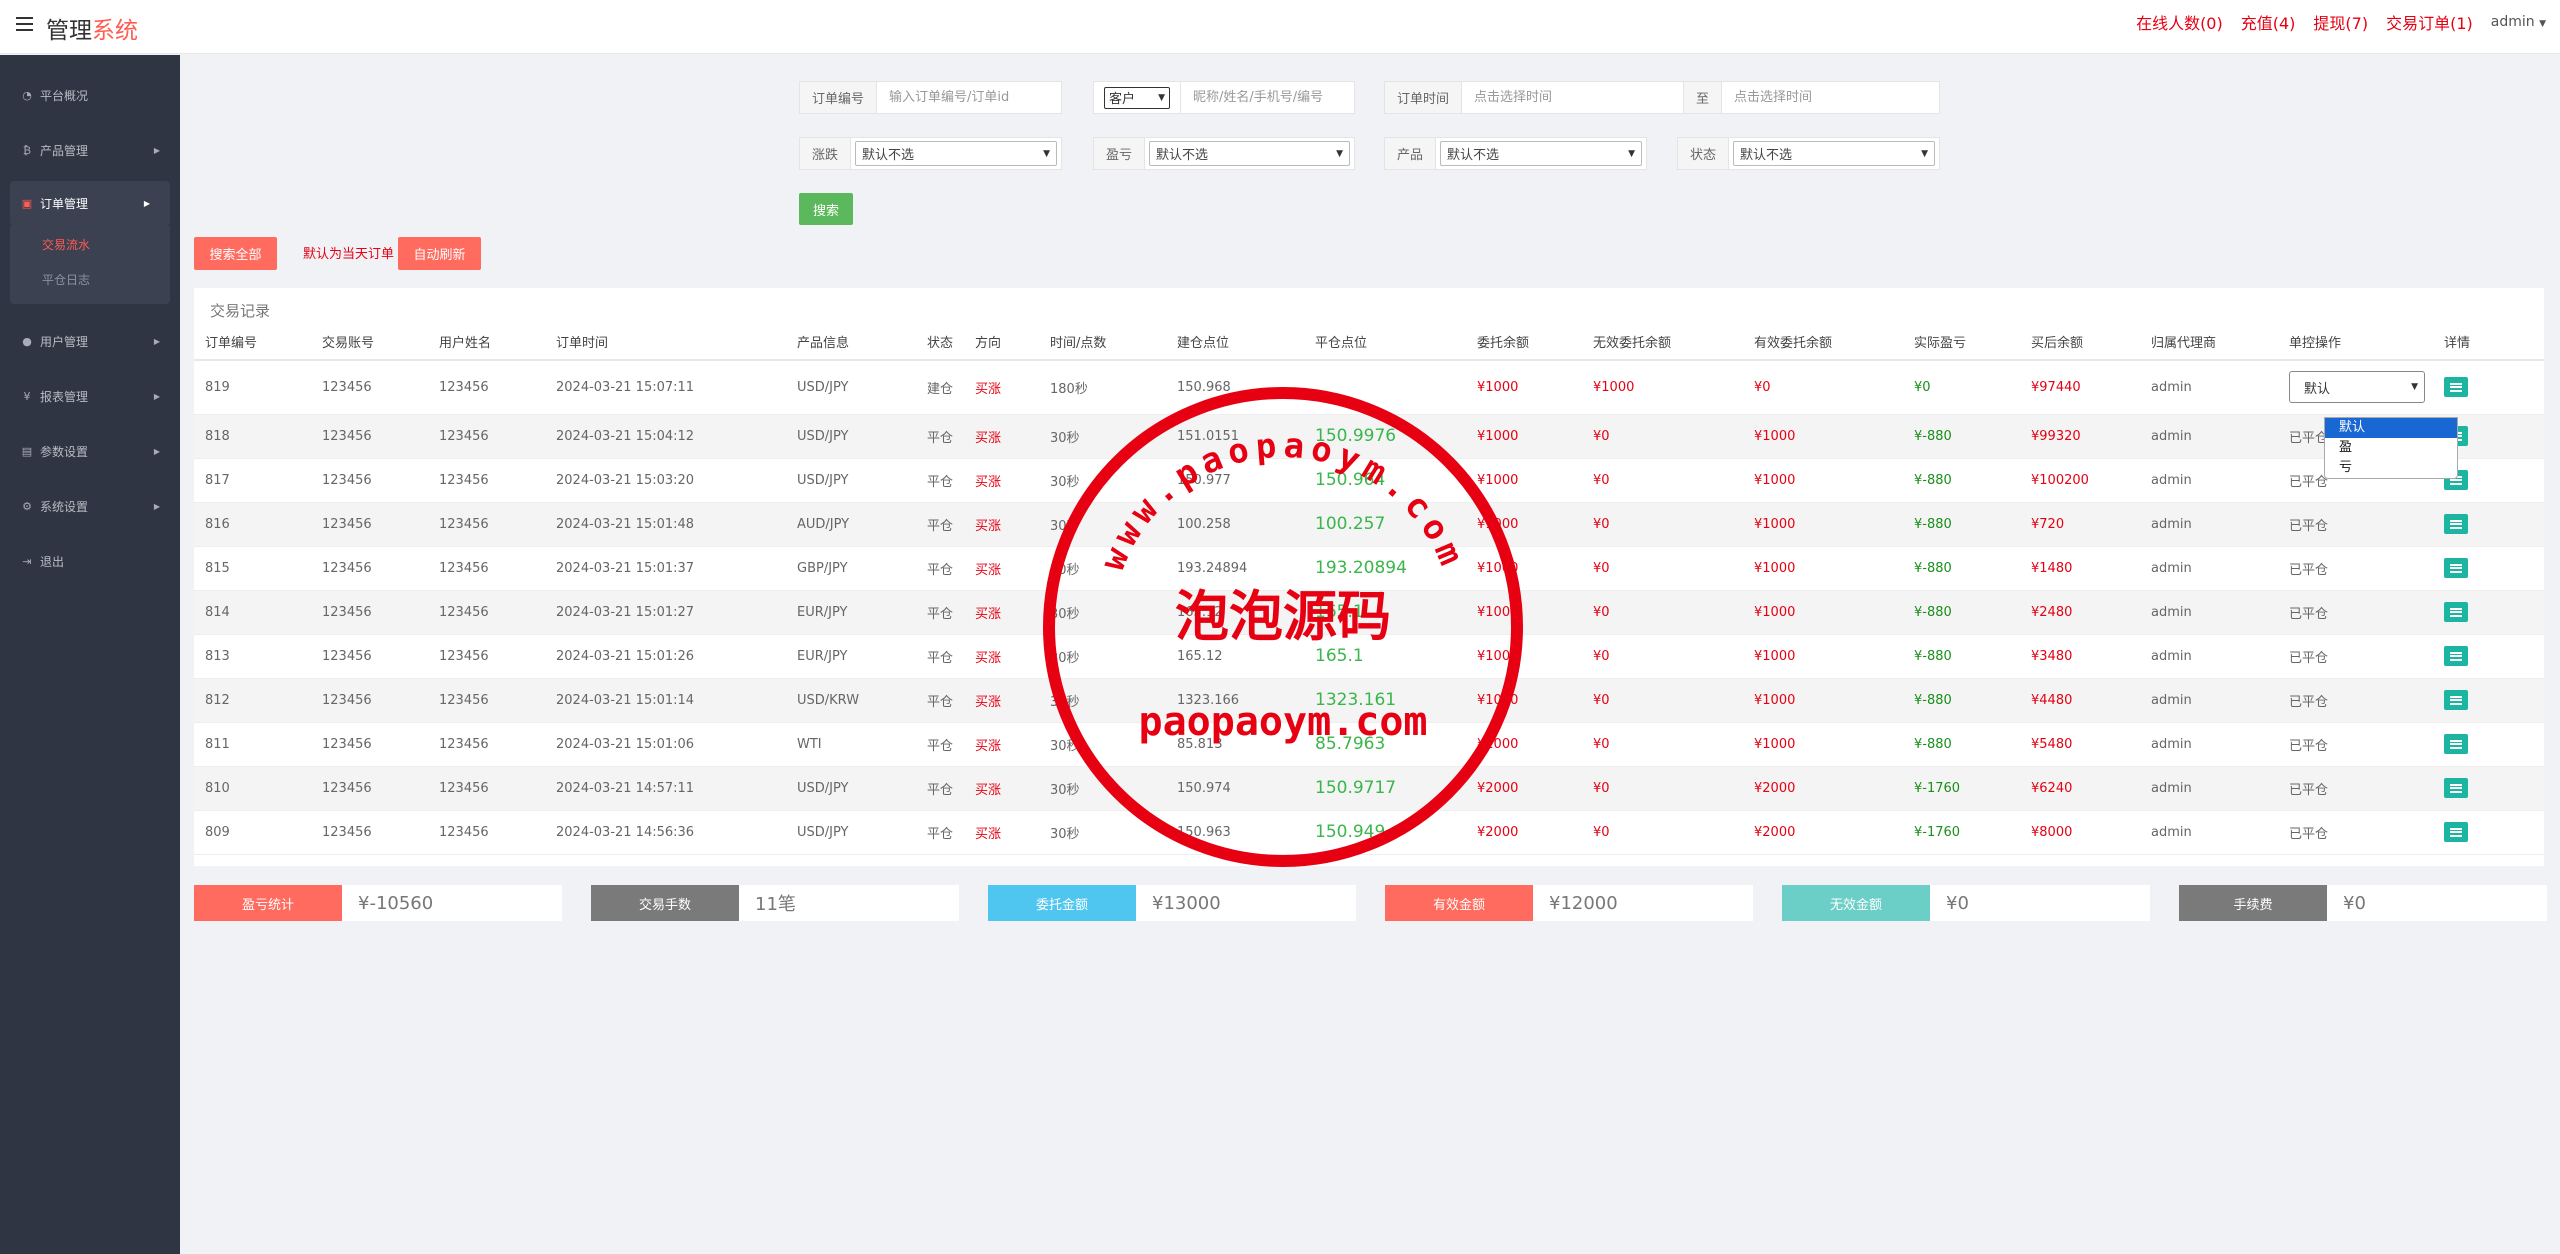 The width and height of the screenshot is (2560, 1254). Describe the element at coordinates (2414, 387) in the screenshot. I see `chevron-down-icon: ▼` at that location.